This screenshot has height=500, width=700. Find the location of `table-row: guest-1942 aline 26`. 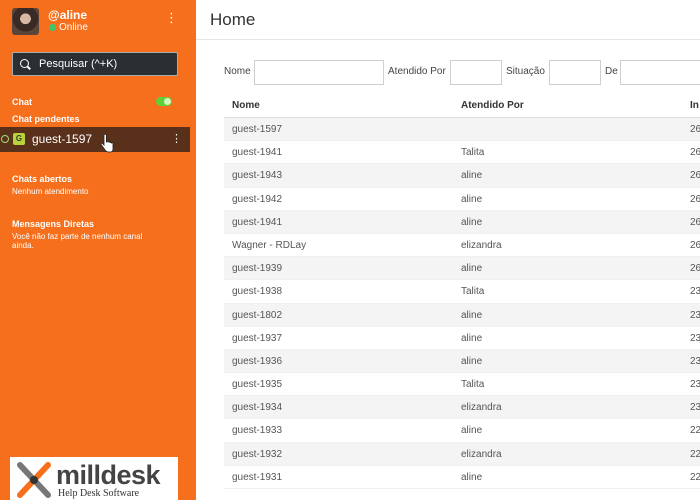

table-row: guest-1942 aline 26 is located at coordinates (462, 199).